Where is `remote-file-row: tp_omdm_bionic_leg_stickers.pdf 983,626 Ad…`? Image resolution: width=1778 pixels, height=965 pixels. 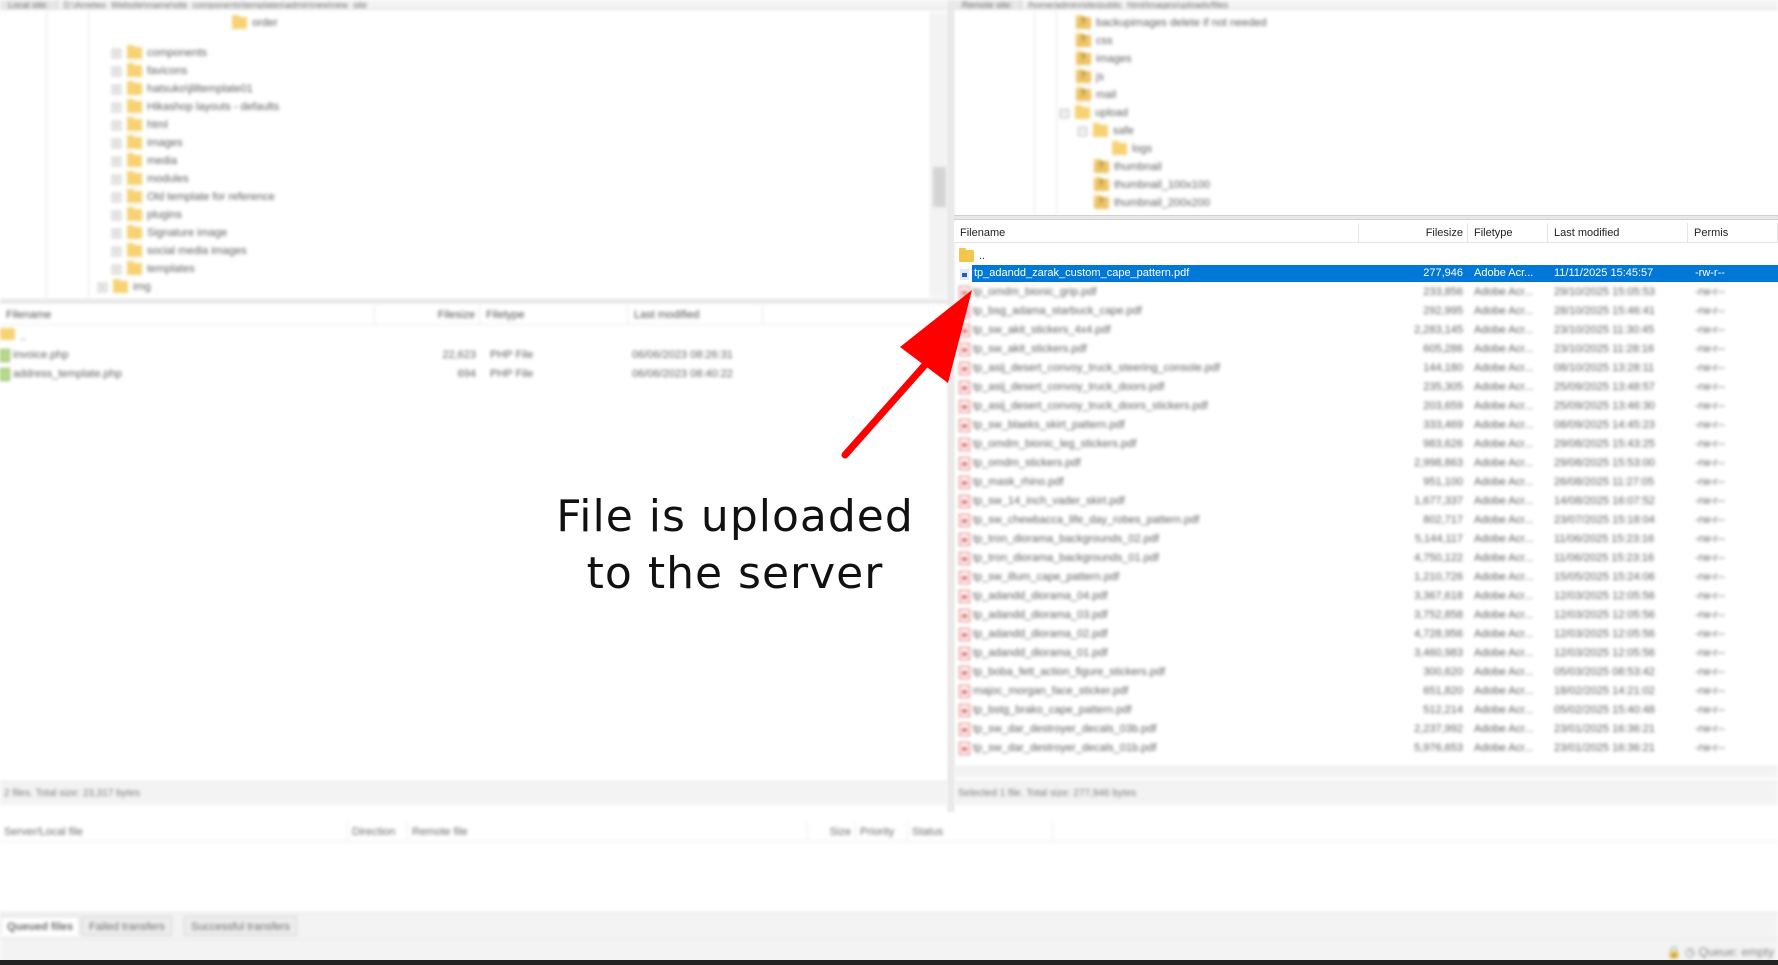 remote-file-row: tp_omdm_bionic_leg_stickers.pdf 983,626 Ad… is located at coordinates (1366, 444).